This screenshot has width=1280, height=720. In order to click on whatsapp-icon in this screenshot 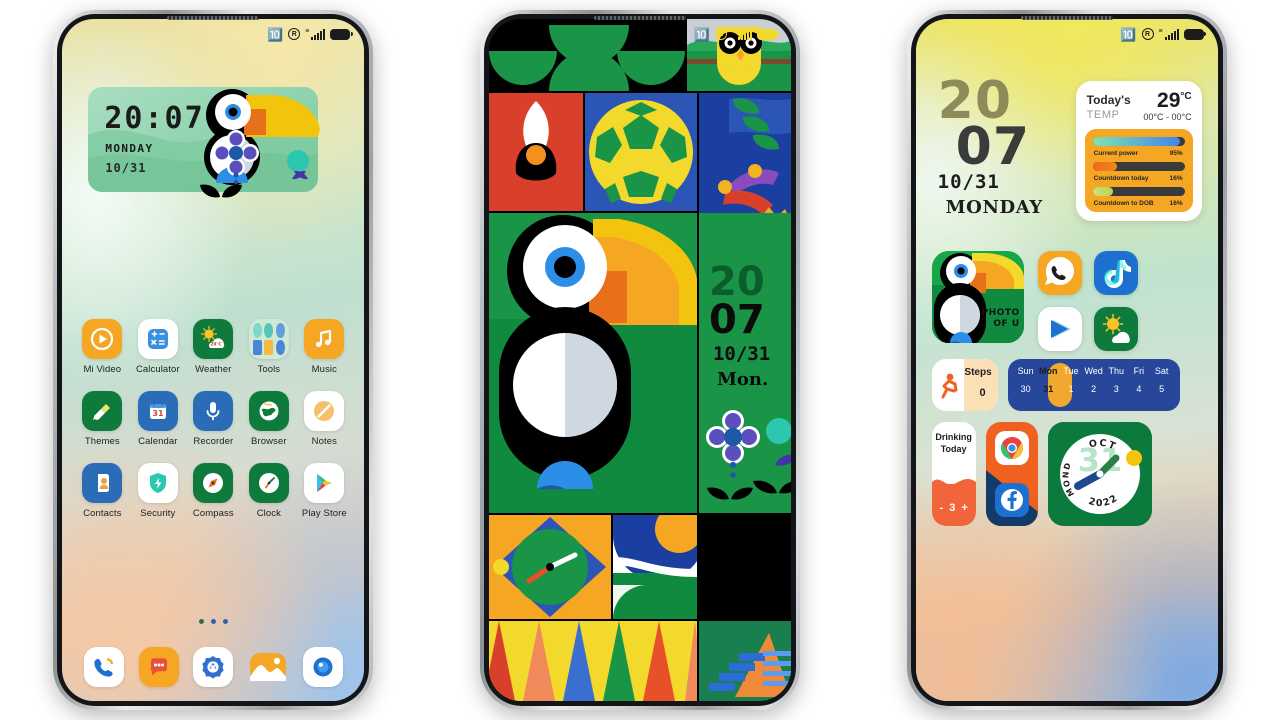, I will do `click(1059, 273)`.